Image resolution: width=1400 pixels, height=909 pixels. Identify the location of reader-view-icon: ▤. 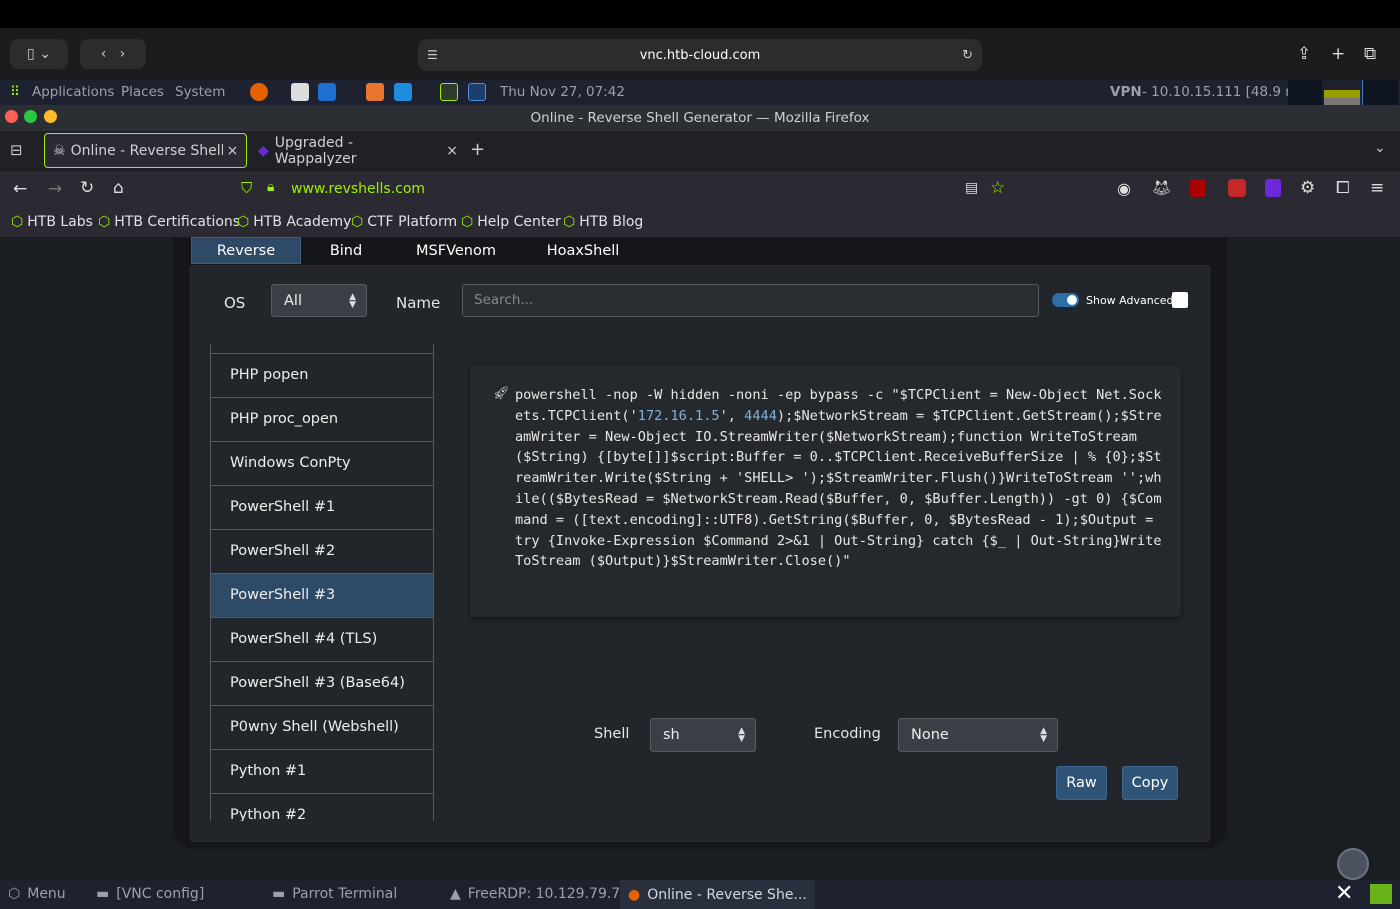
(971, 188).